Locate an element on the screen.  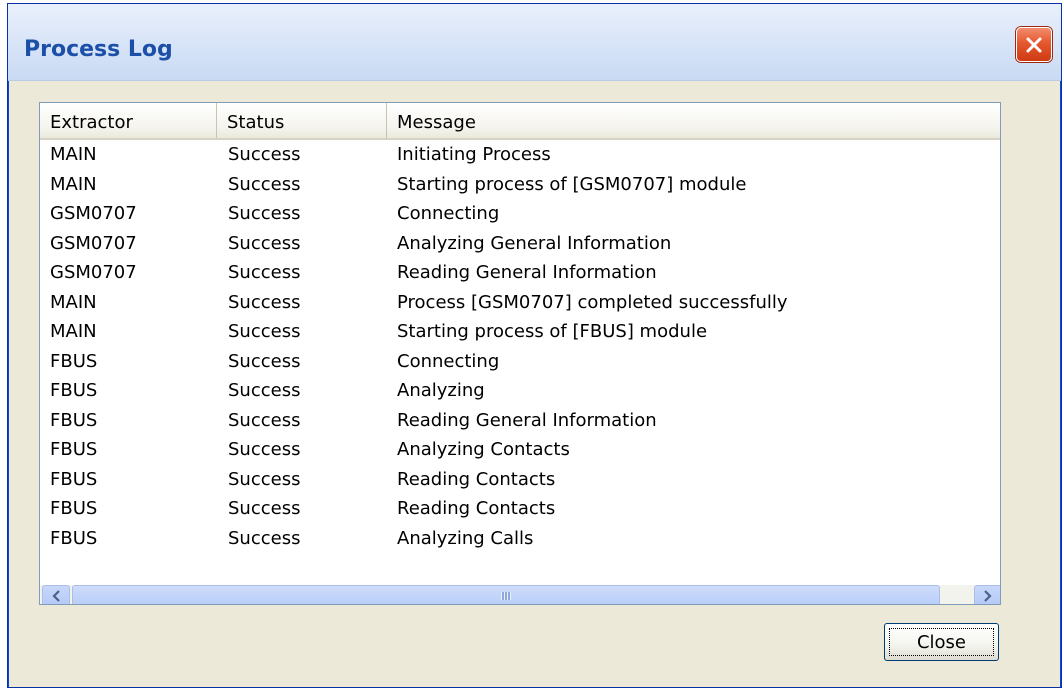
list-header: Extractor Status Message is located at coordinates (520, 121).